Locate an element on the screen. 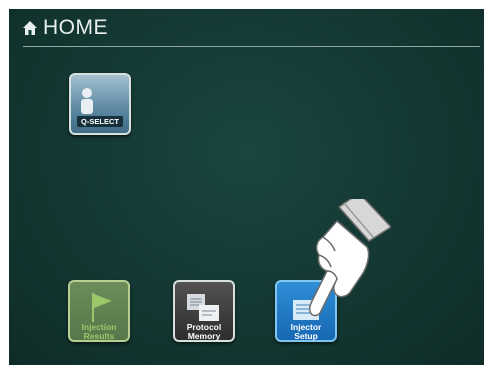 The image size is (492, 374). protocol-document-icon is located at coordinates (203, 307).